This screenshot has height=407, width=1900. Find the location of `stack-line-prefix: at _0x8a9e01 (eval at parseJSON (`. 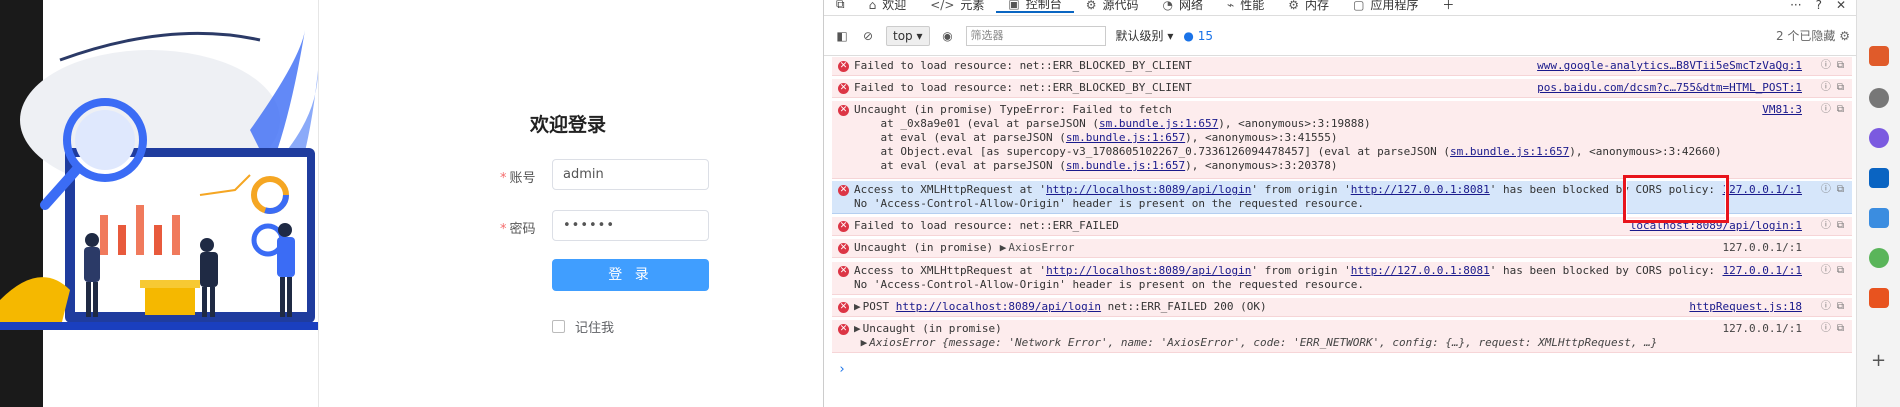

stack-line-prefix: at _0x8a9e01 (eval at parseJSON ( is located at coordinates (977, 123).